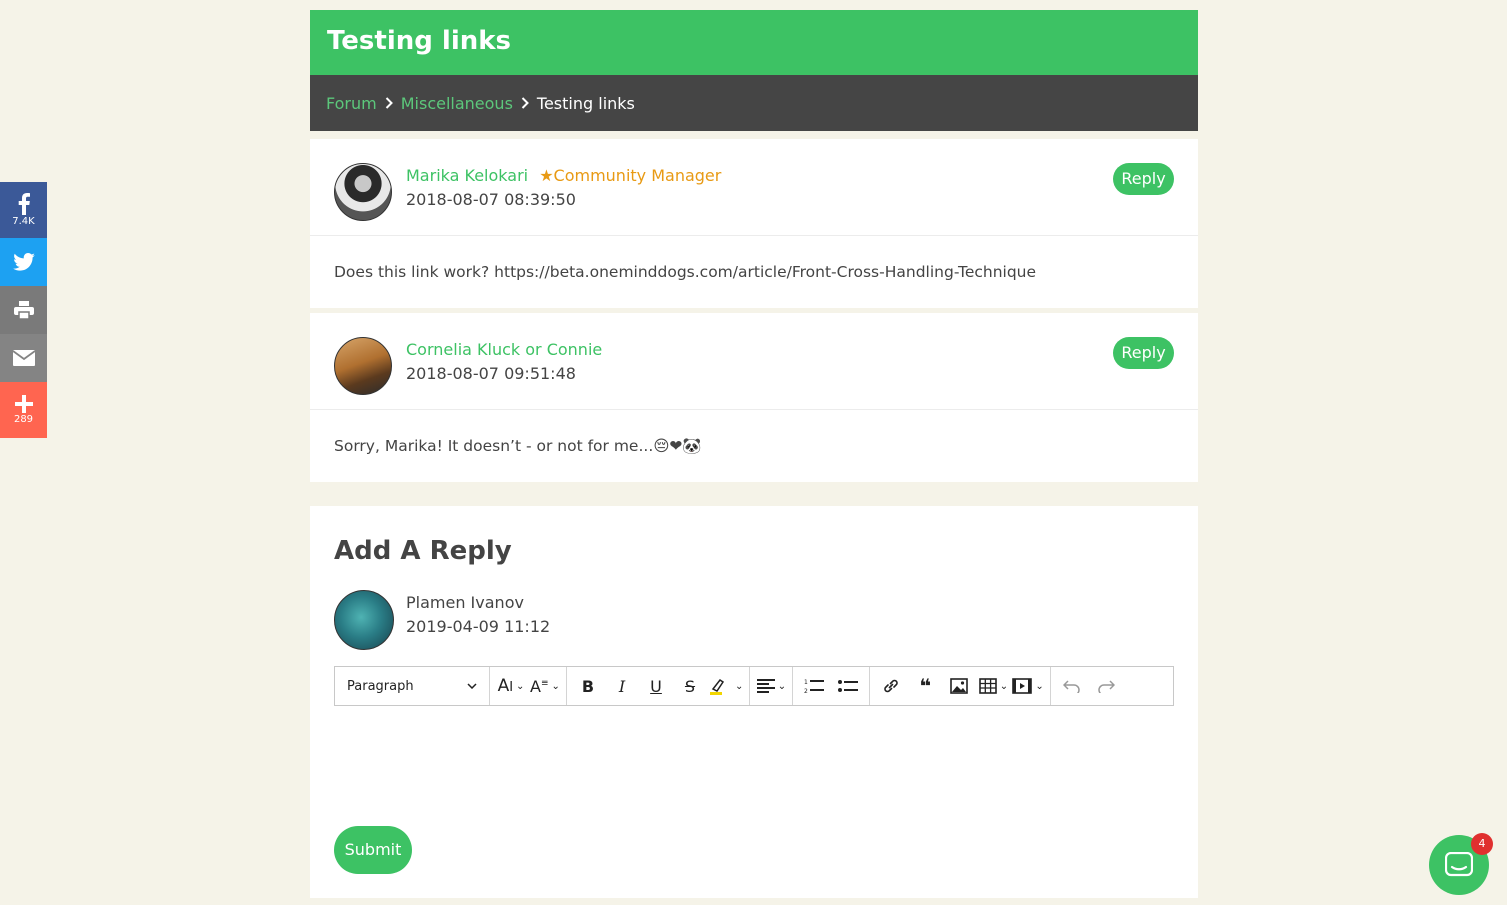  Describe the element at coordinates (1022, 686) in the screenshot. I see `media-icon` at that location.